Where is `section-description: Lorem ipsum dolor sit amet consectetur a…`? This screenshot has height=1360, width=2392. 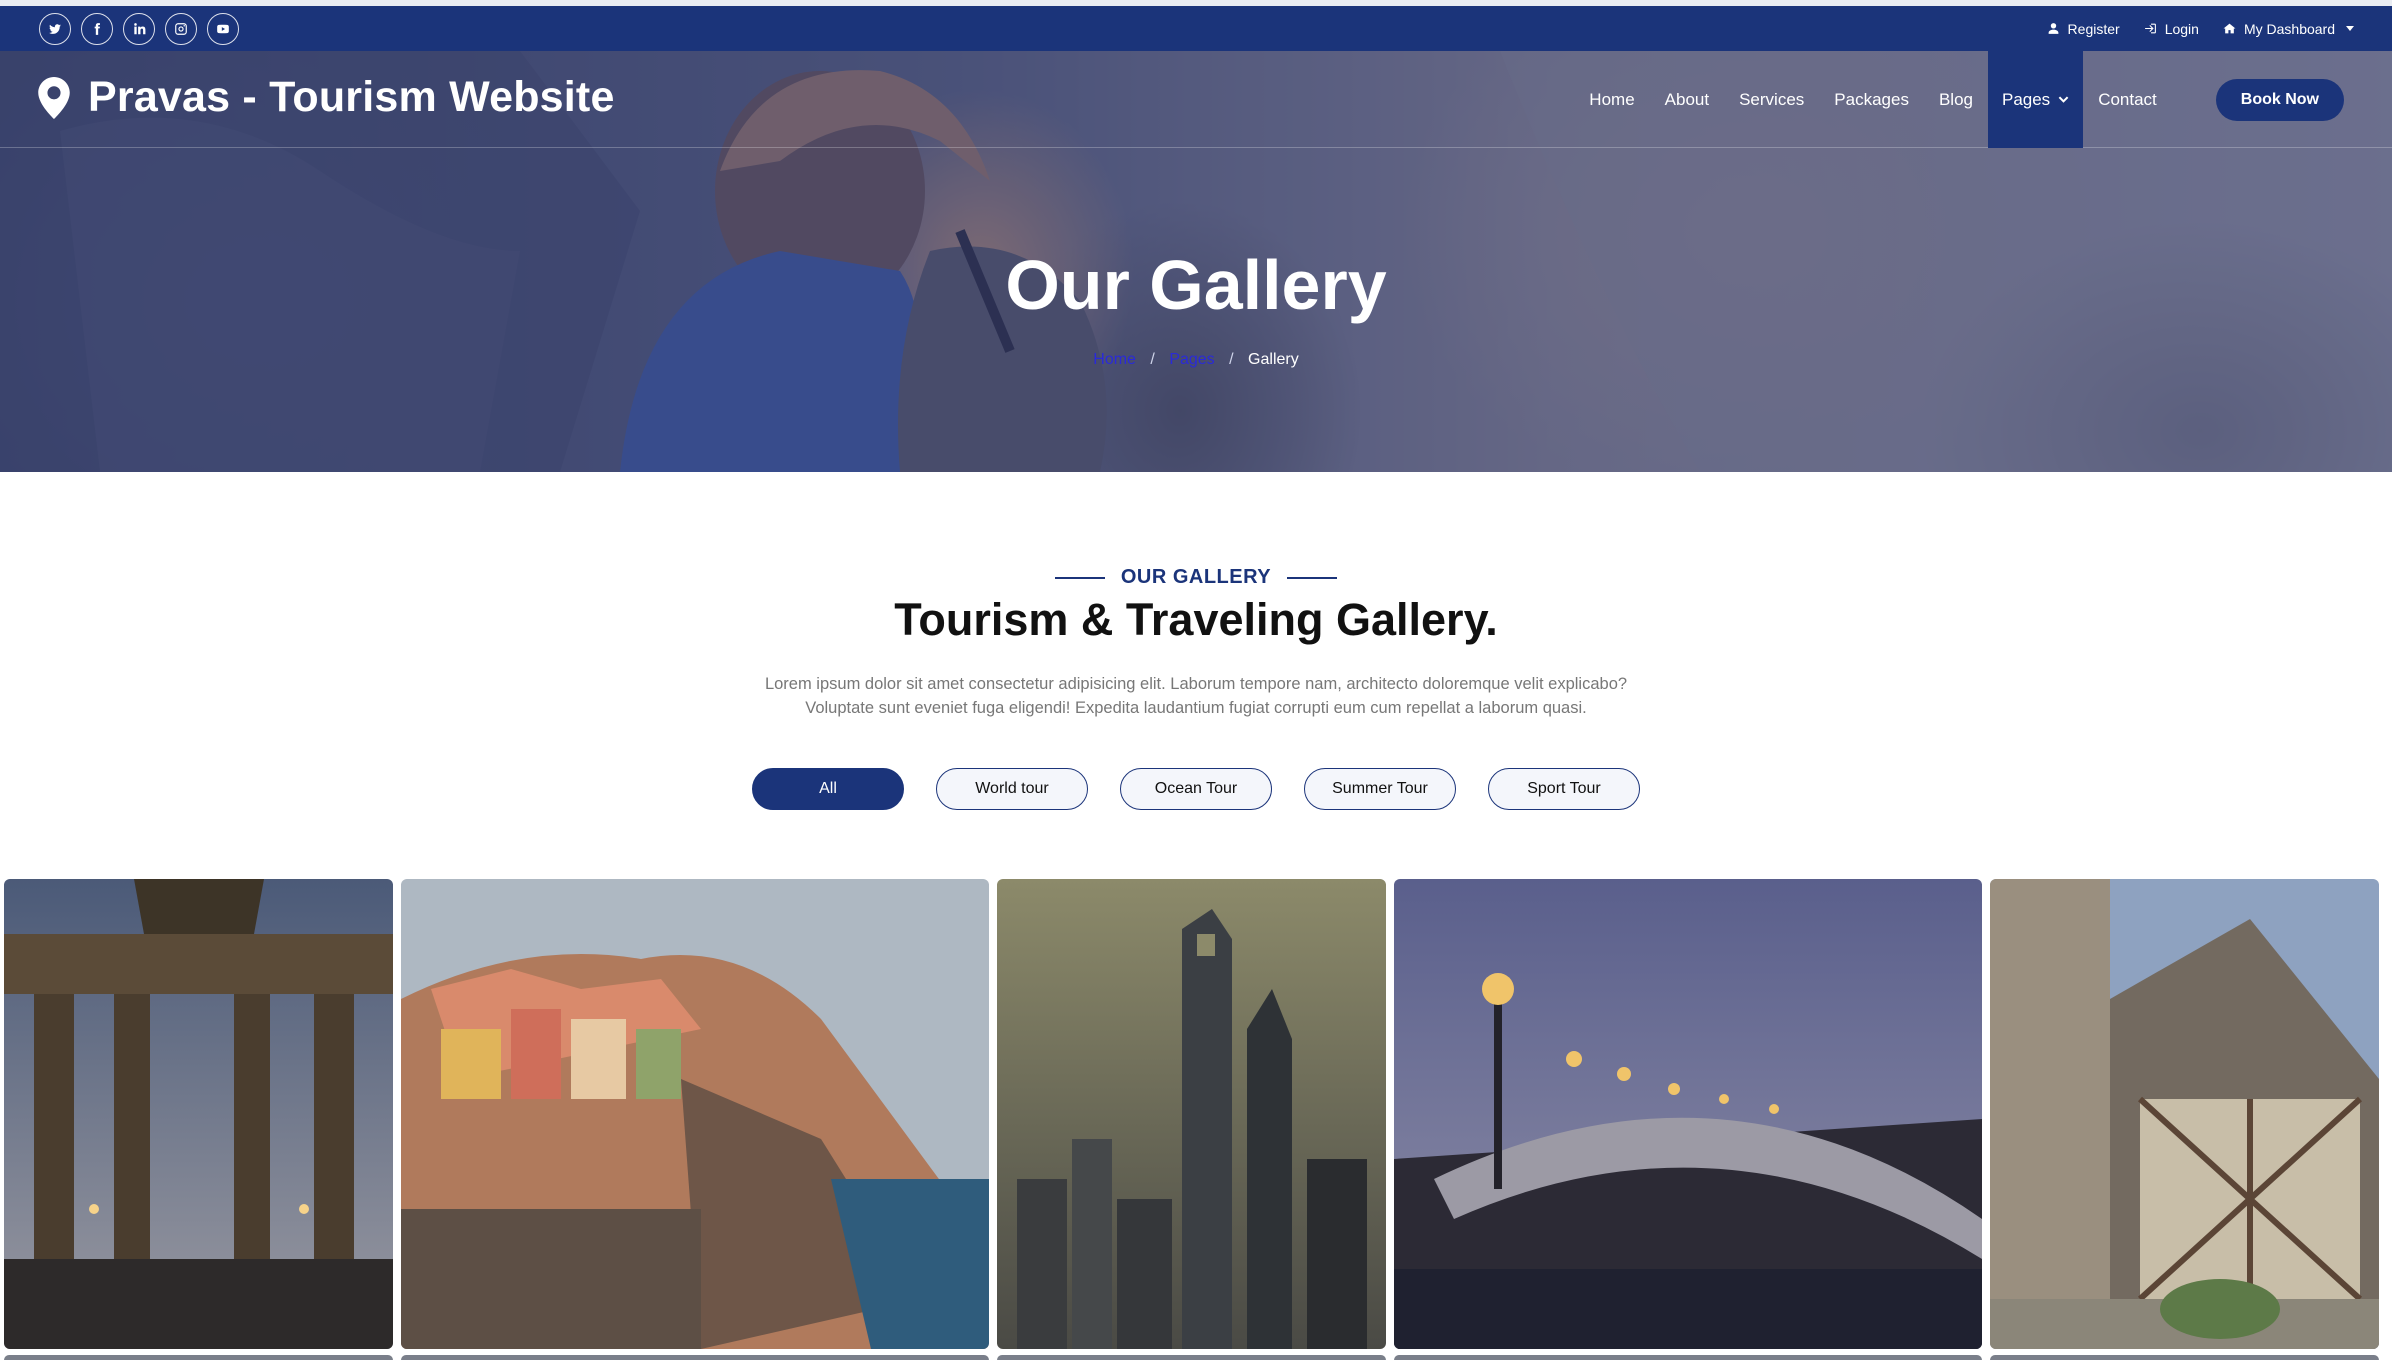 section-description: Lorem ipsum dolor sit amet consectetur a… is located at coordinates (1196, 696).